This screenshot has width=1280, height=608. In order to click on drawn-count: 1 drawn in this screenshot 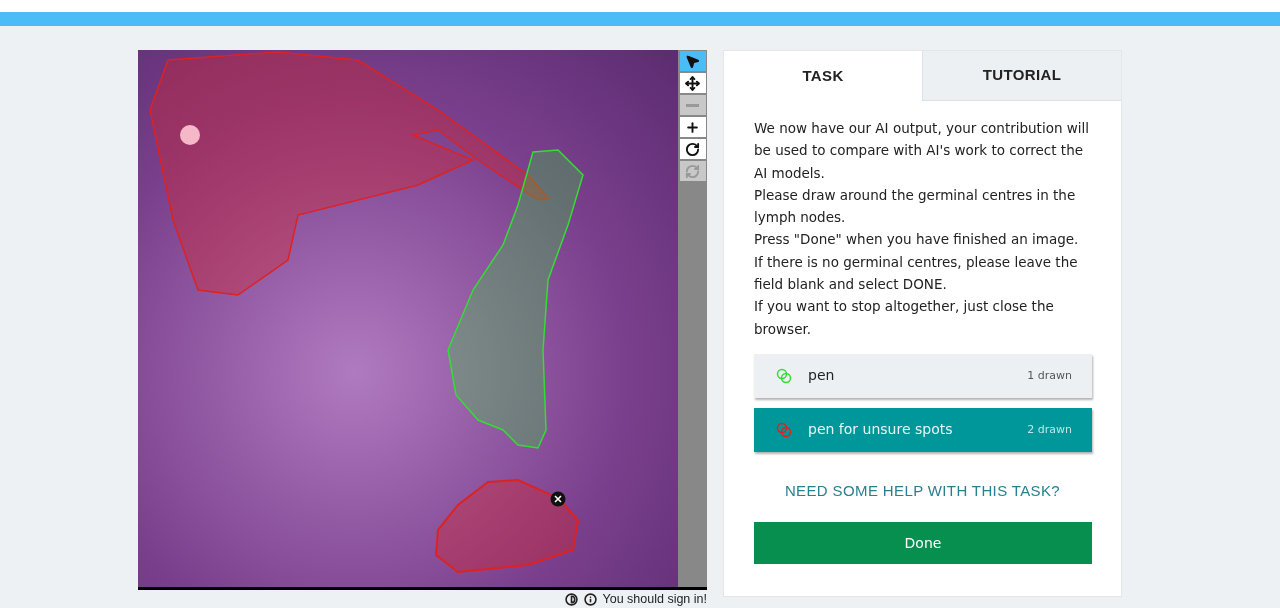, I will do `click(1049, 375)`.